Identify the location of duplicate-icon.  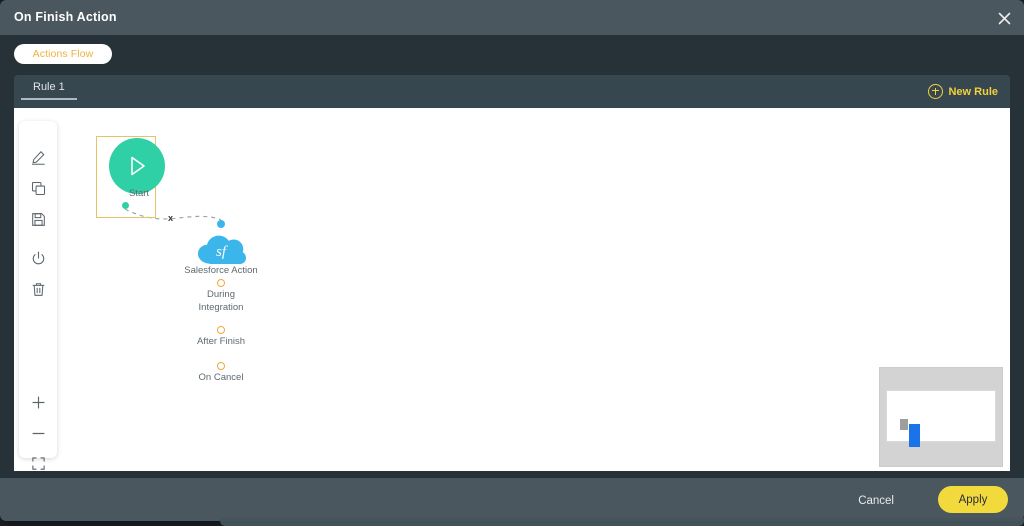
(38, 188).